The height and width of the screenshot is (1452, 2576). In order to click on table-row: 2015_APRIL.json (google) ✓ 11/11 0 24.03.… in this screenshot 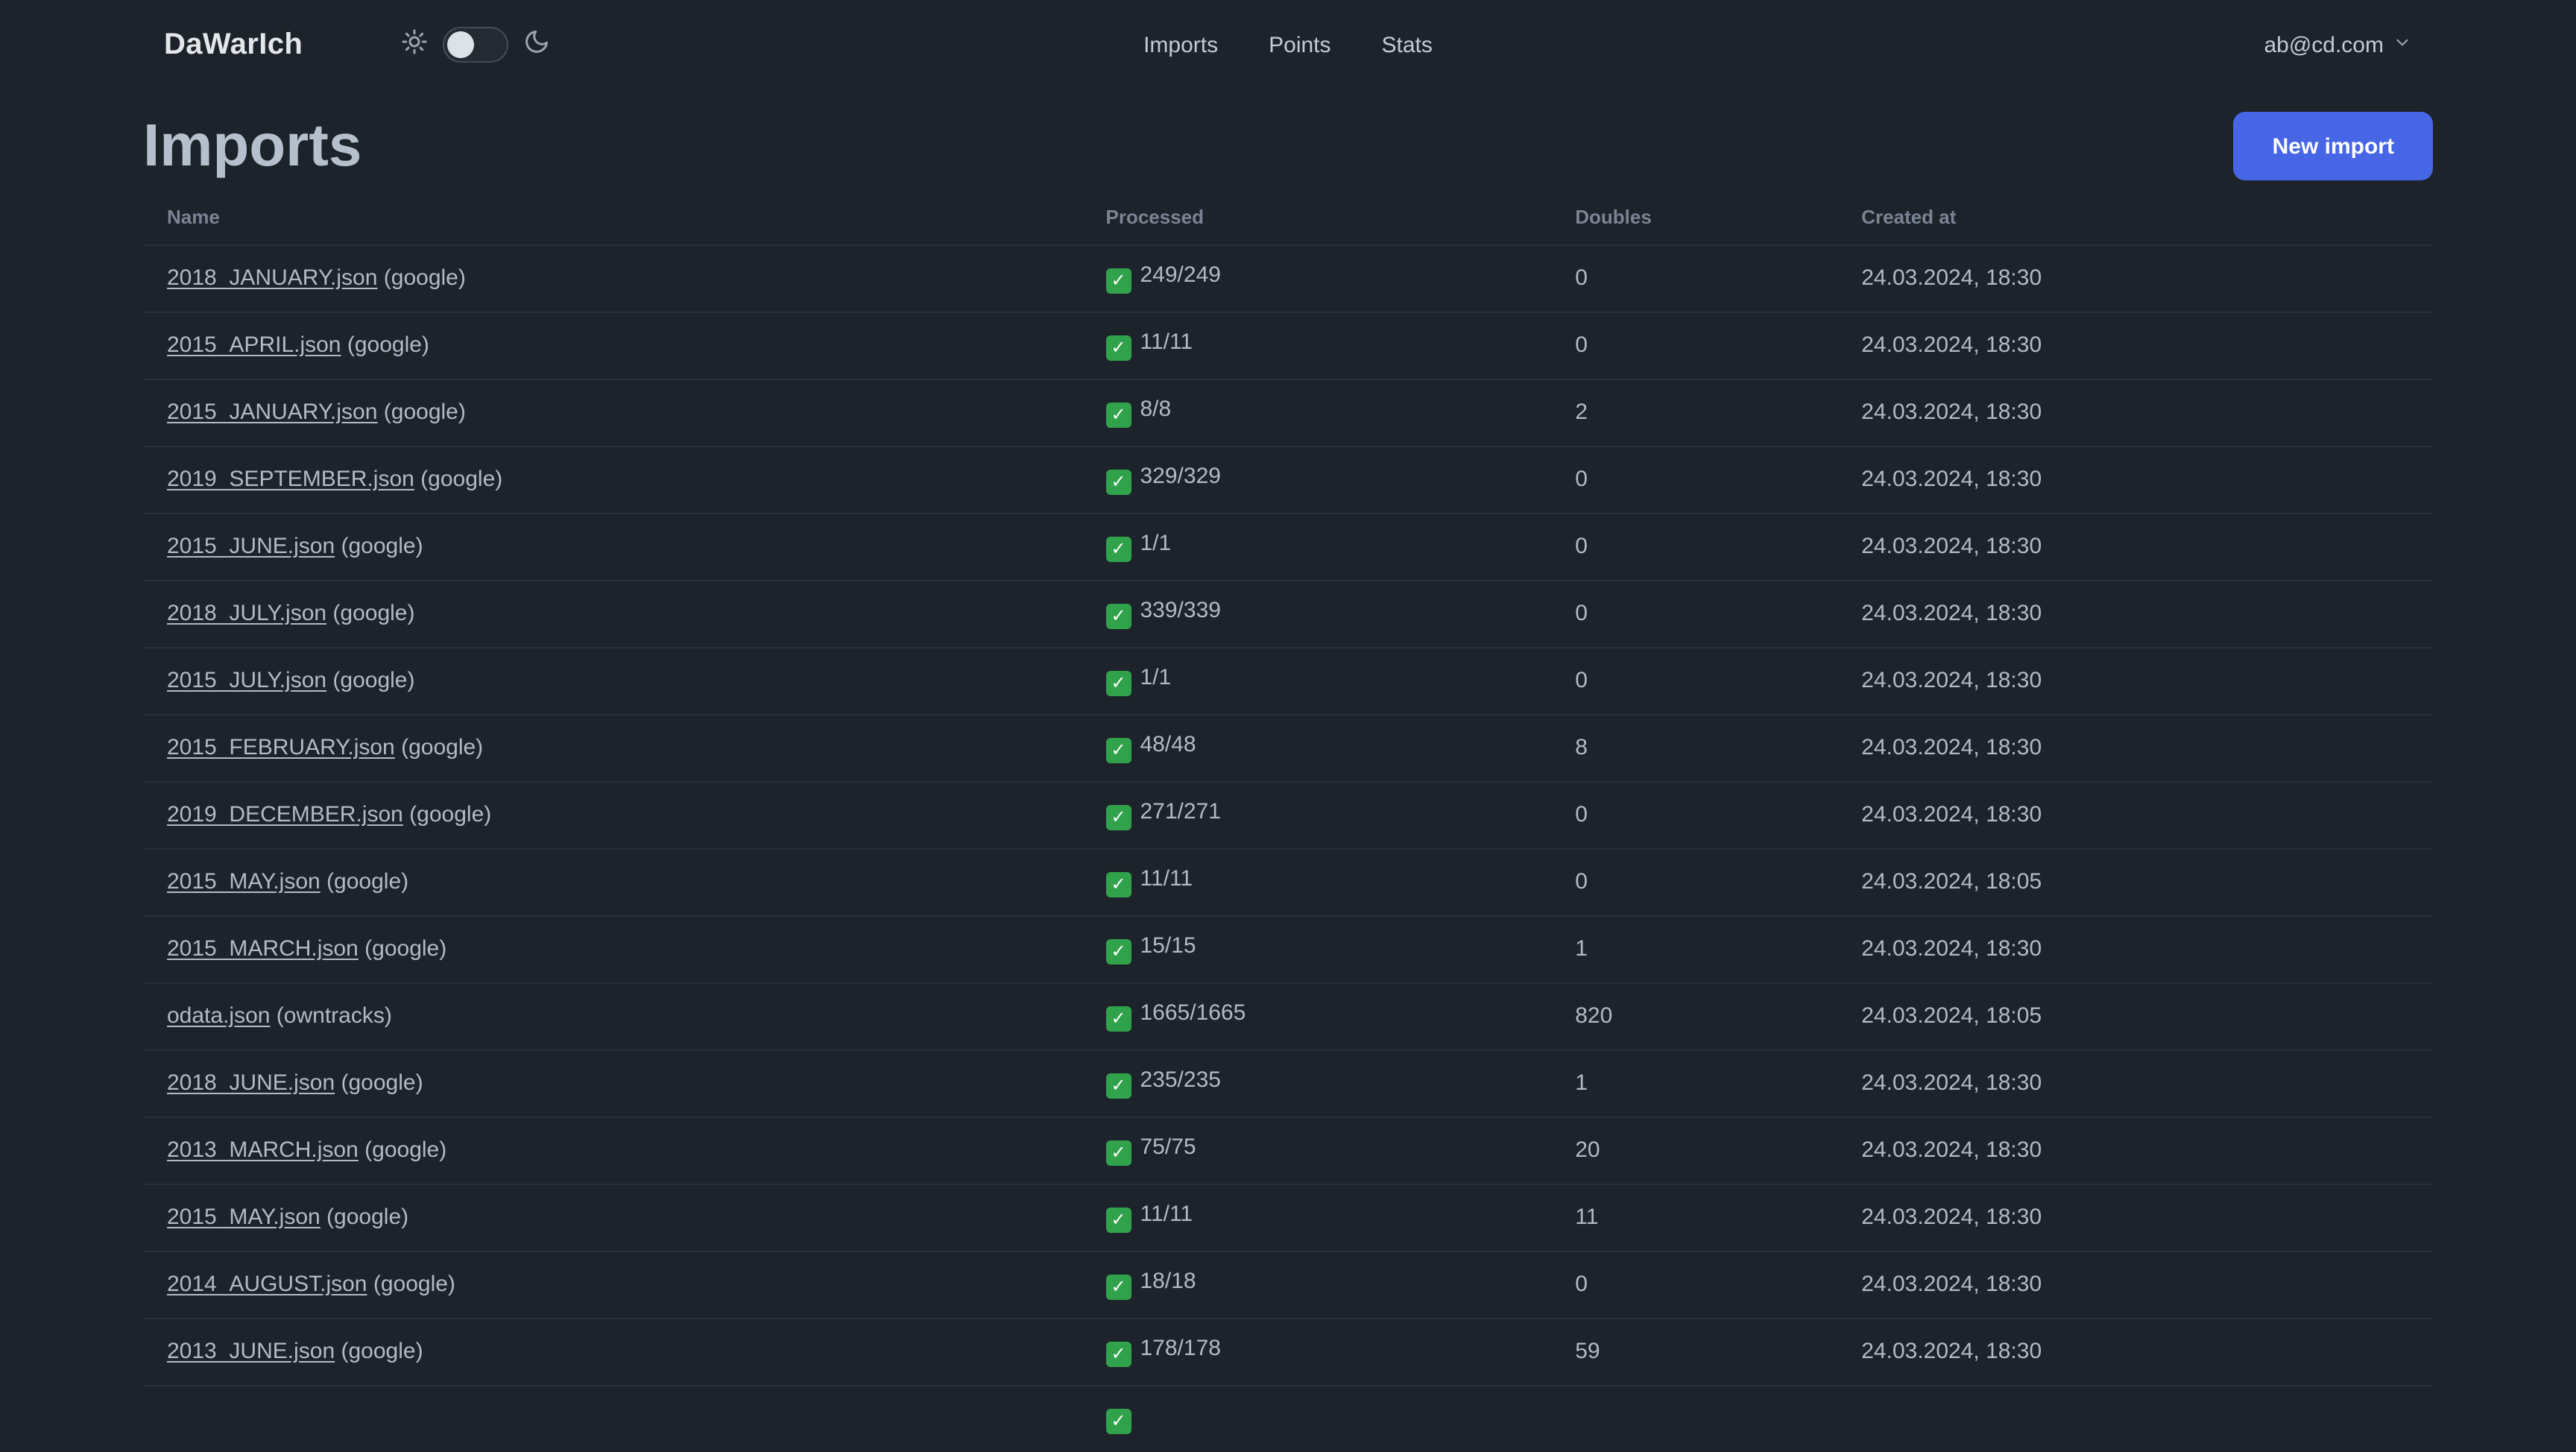, I will do `click(1288, 345)`.